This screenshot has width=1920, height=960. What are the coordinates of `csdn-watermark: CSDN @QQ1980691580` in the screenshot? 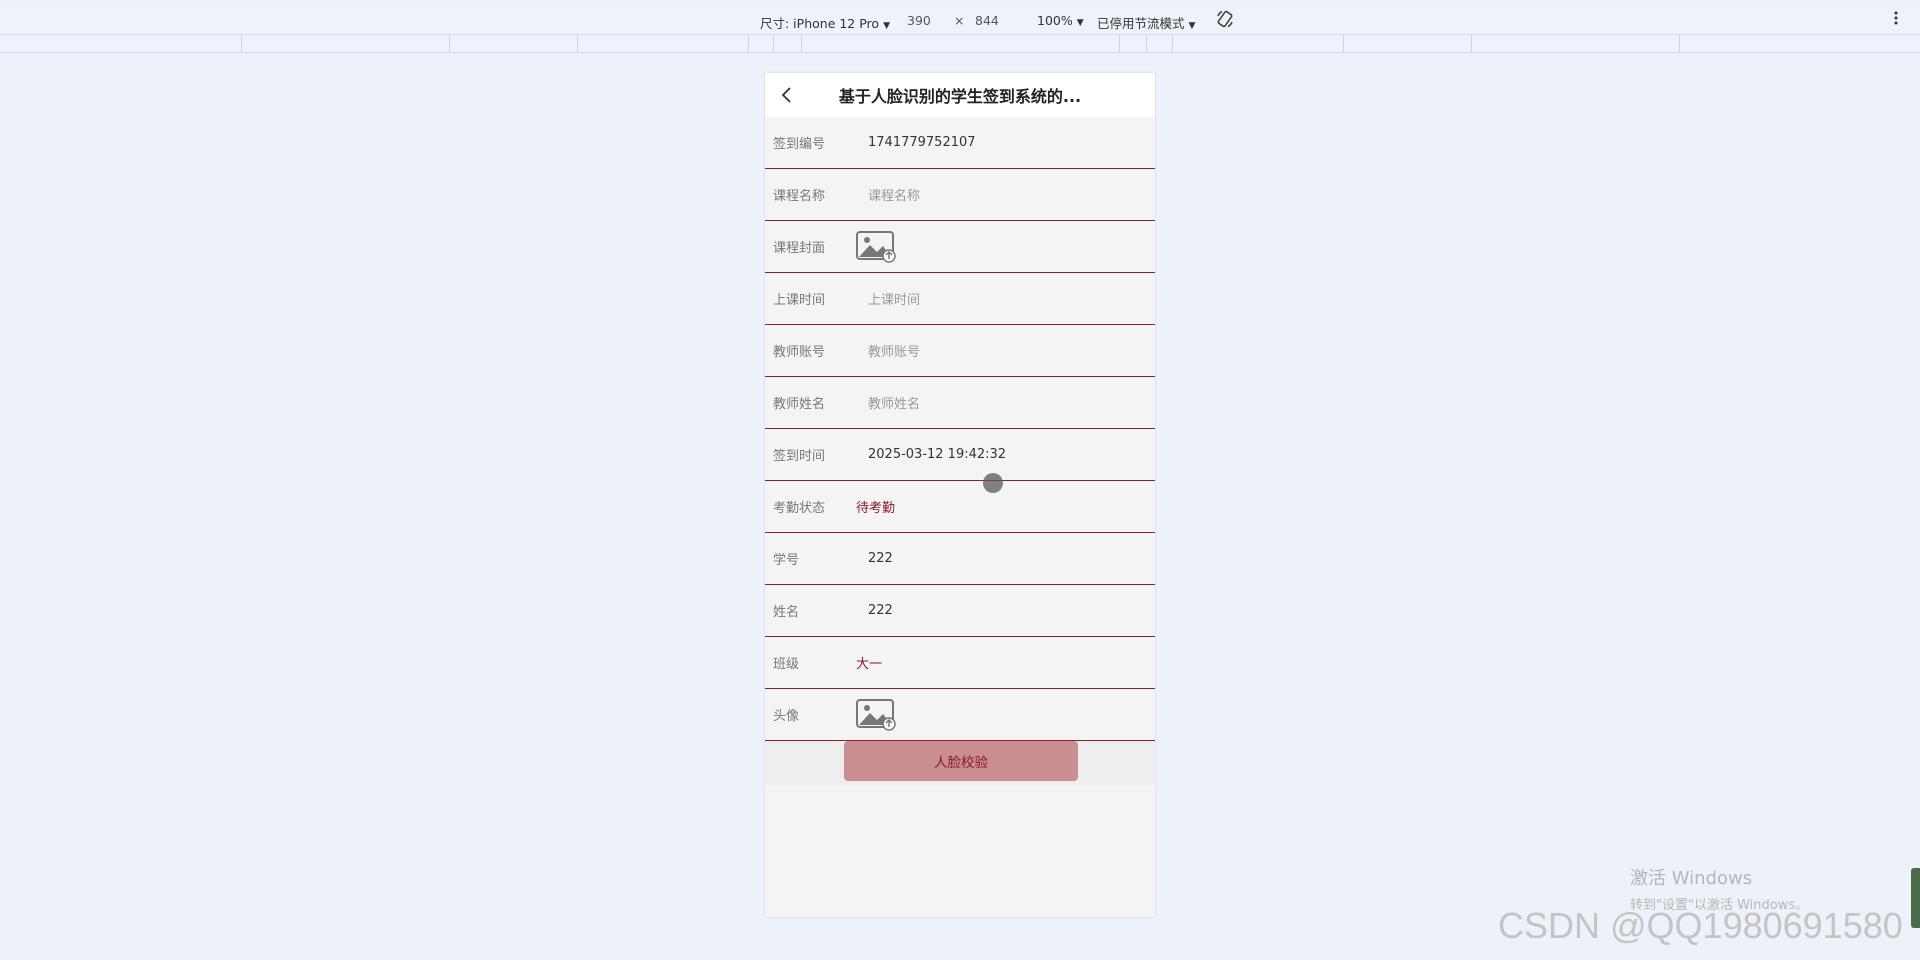 It's located at (1700, 925).